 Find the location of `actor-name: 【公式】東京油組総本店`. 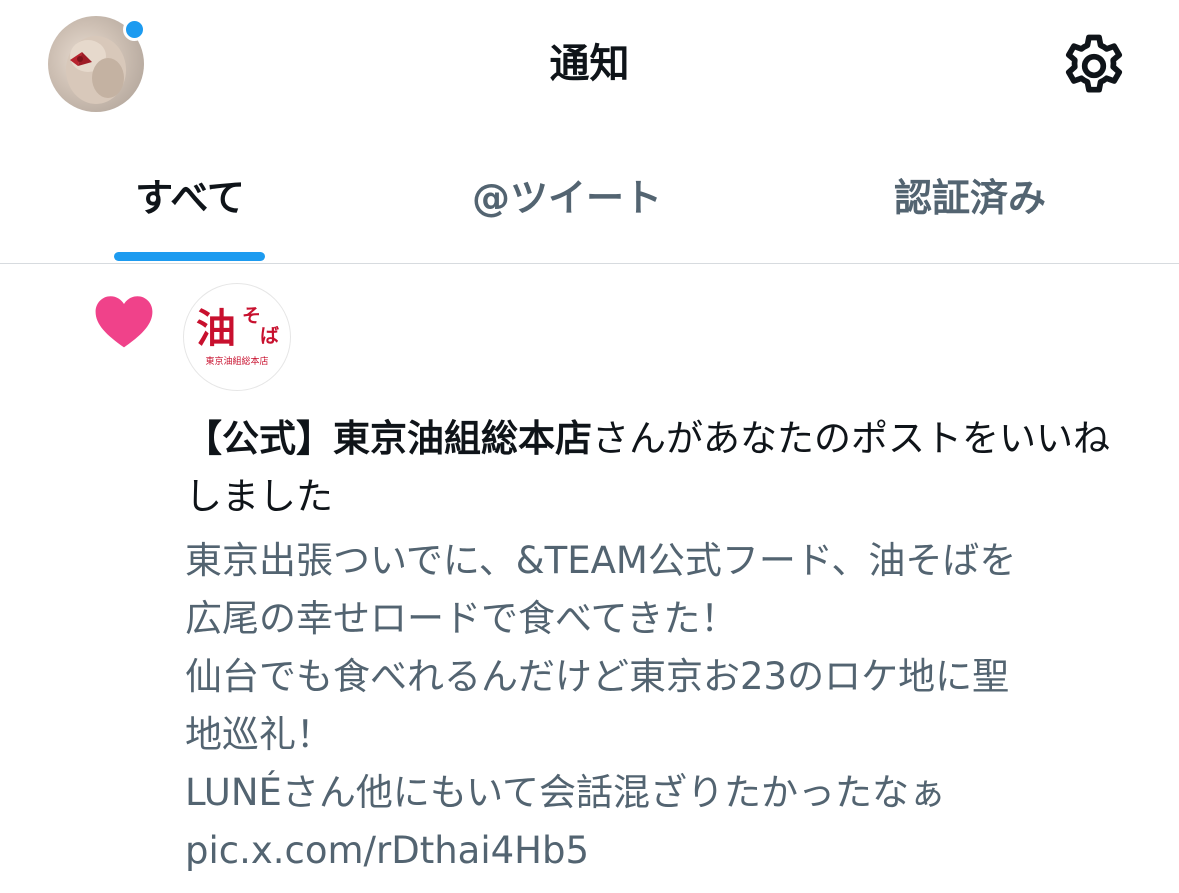

actor-name: 【公式】東京油組総本店 is located at coordinates (388, 438).